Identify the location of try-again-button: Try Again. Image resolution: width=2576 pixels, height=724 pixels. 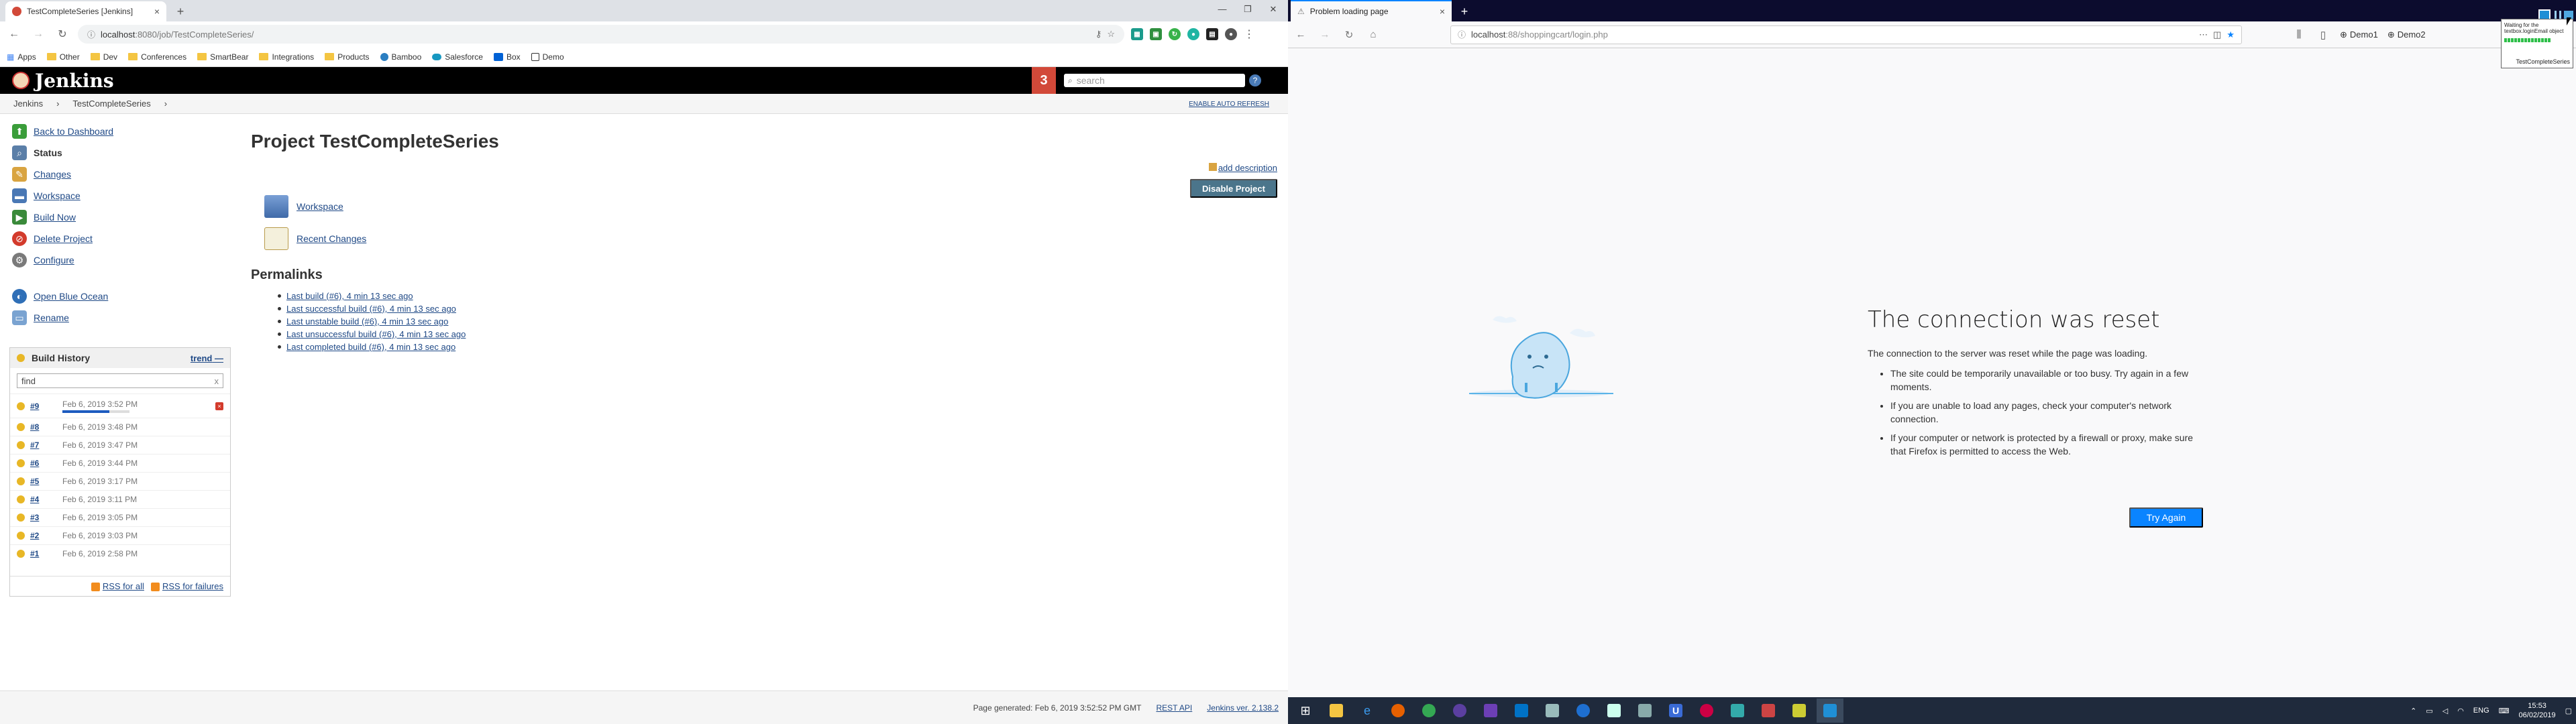
(2166, 517).